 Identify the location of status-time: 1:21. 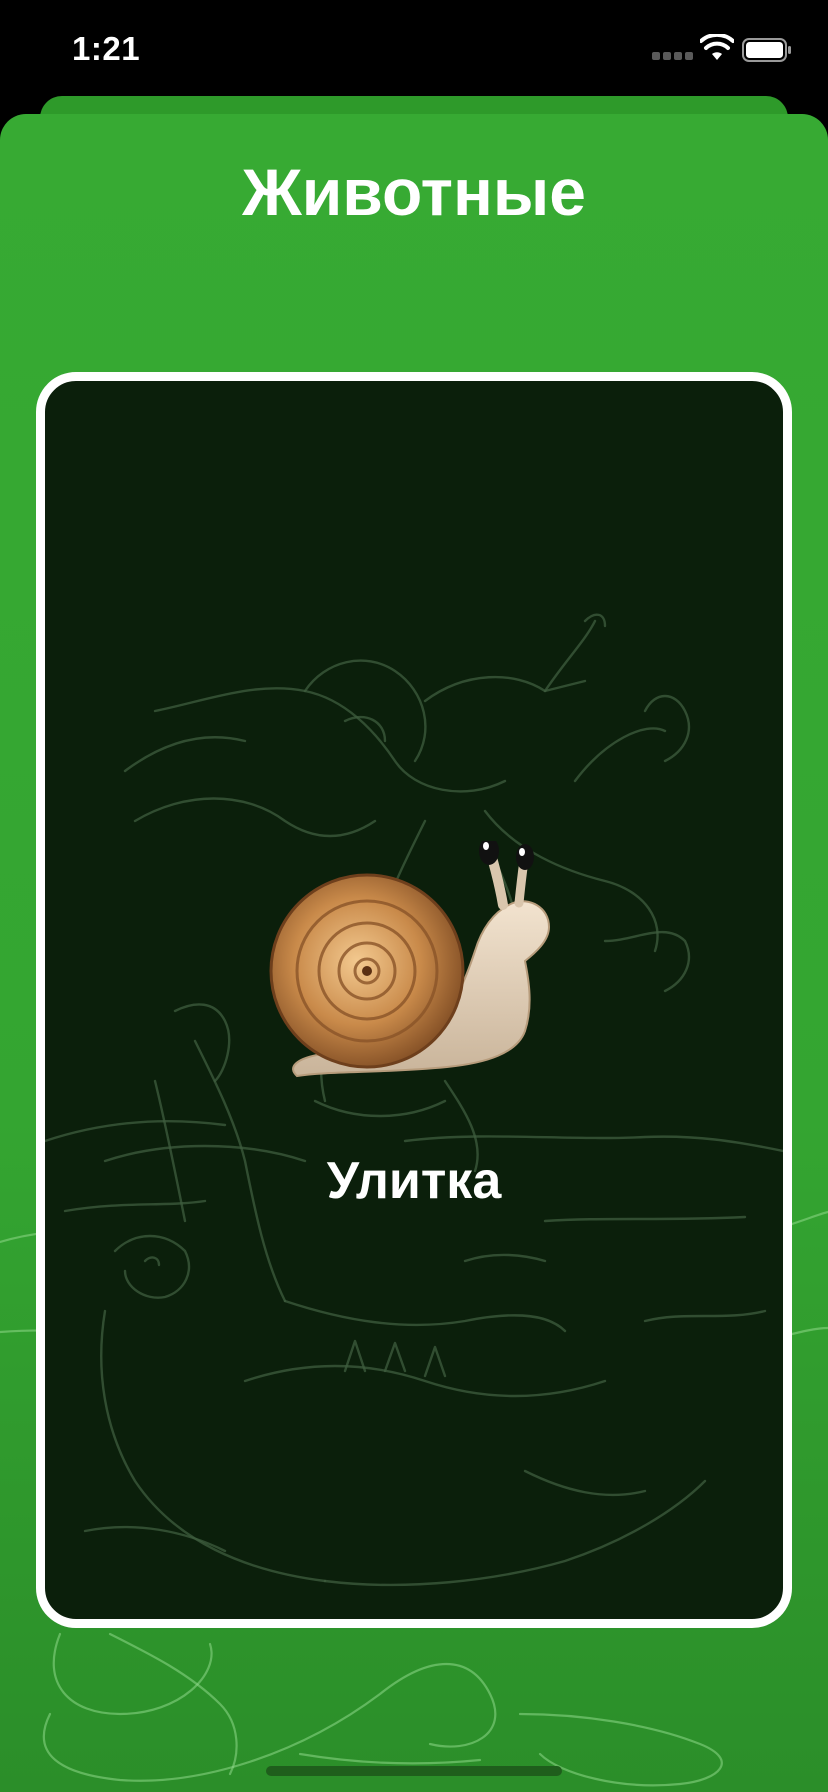
(106, 48).